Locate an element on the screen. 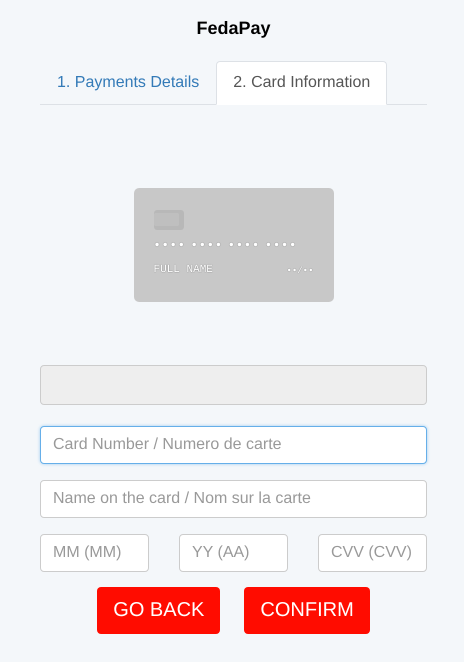  back-button: GO BACK is located at coordinates (158, 610).